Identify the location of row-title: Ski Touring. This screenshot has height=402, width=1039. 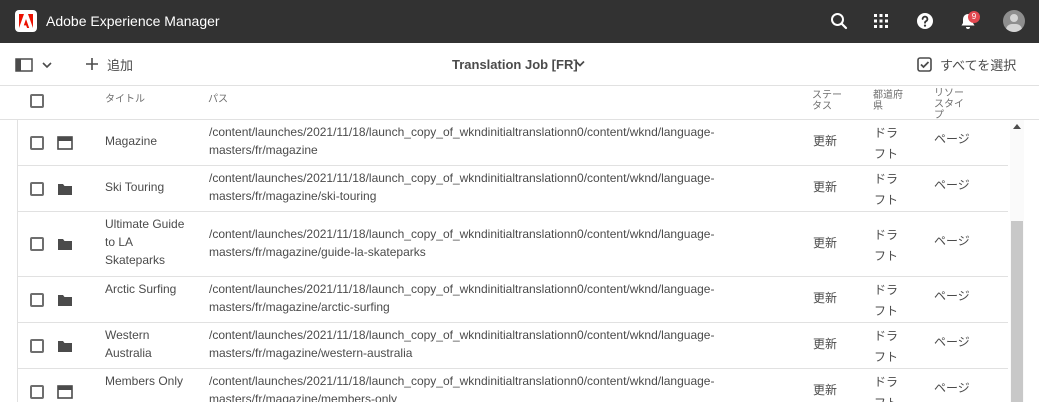
(135, 187).